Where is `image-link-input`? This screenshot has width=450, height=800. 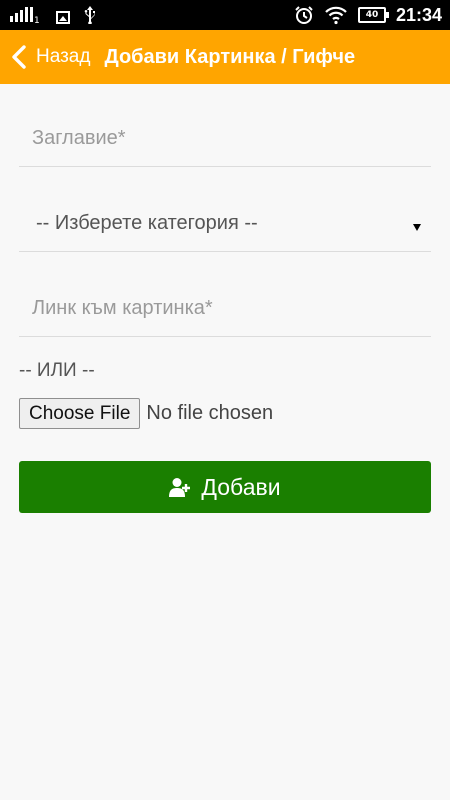
image-link-input is located at coordinates (225, 308).